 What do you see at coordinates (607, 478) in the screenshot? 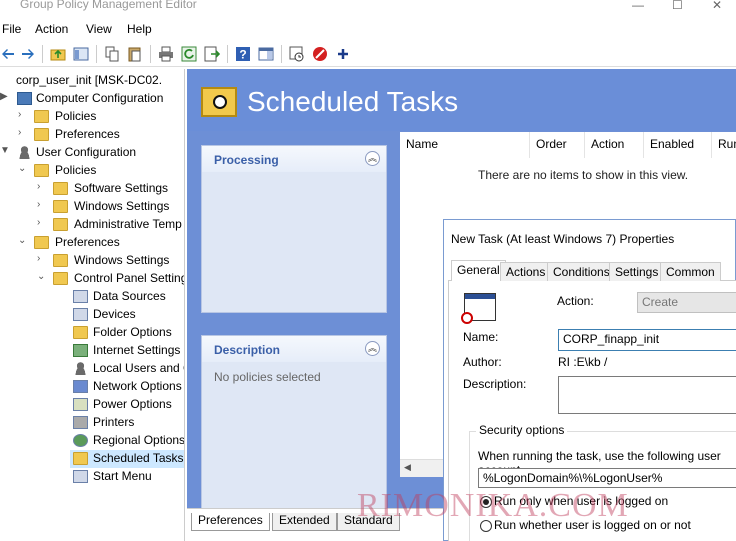
I see `user-account-input: %LogonDomain%\%LogonUser%` at bounding box center [607, 478].